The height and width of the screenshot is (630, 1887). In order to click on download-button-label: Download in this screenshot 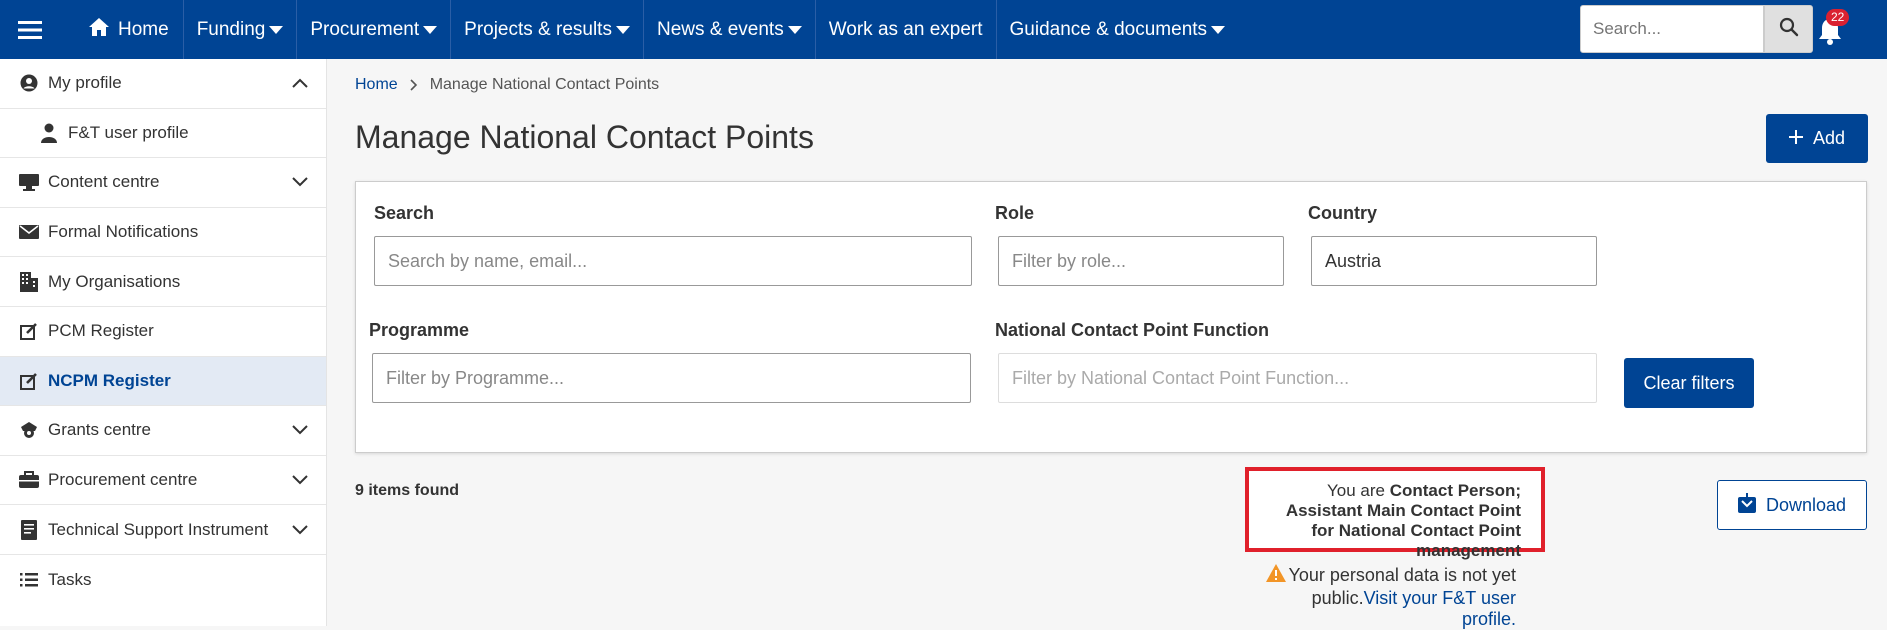, I will do `click(1806, 504)`.